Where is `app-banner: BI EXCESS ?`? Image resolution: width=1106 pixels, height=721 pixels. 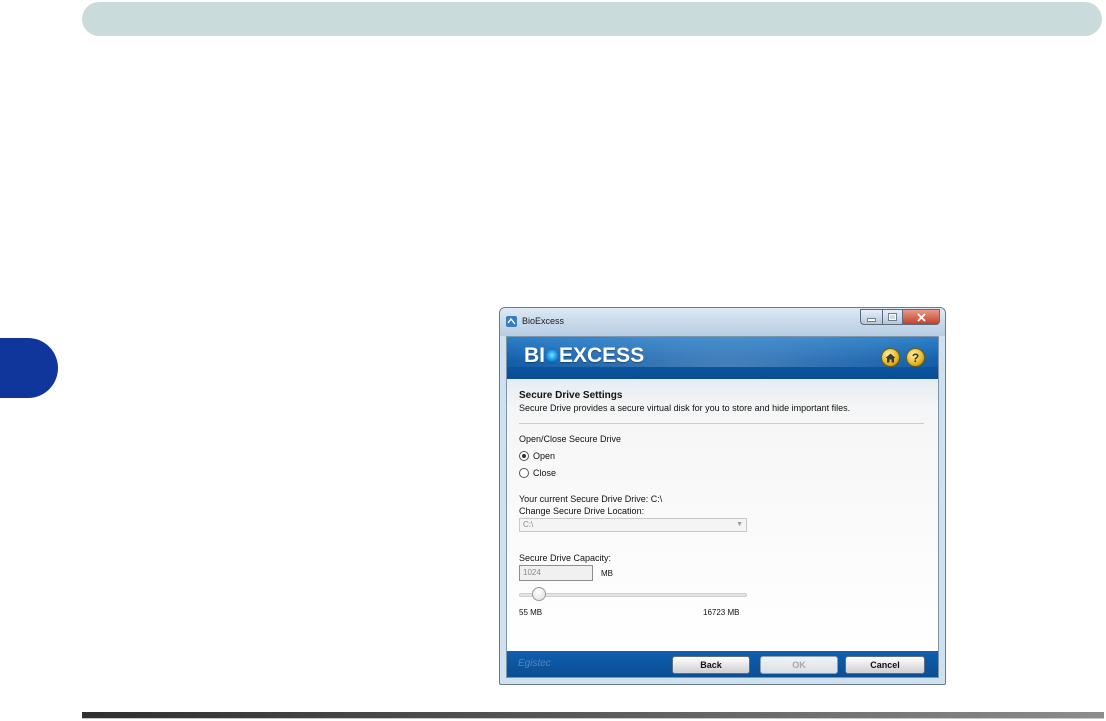 app-banner: BI EXCESS ? is located at coordinates (722, 358).